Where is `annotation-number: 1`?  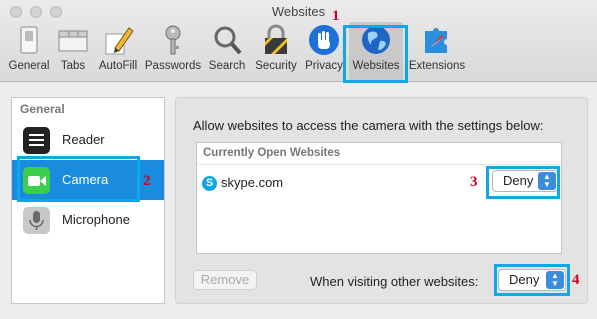 annotation-number: 1 is located at coordinates (336, 16).